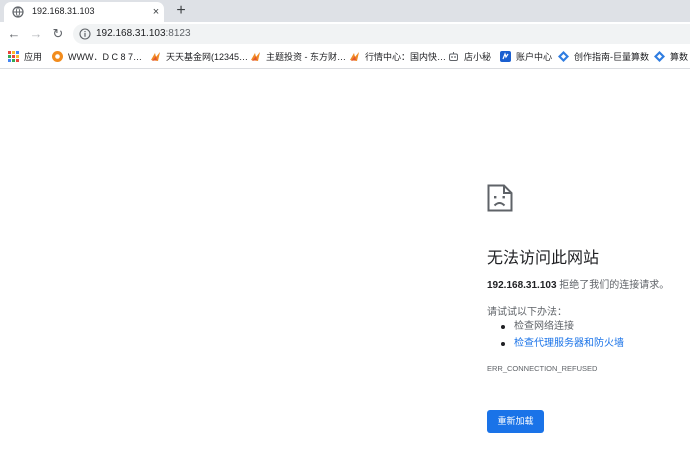 The image size is (690, 467). I want to click on back-icon: ←, so click(14, 34).